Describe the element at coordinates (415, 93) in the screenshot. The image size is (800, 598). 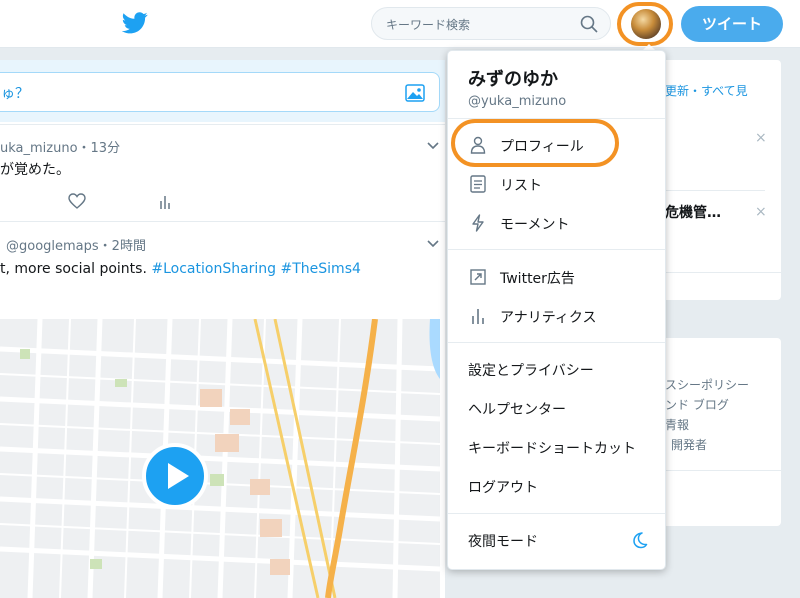
I see `image-icon` at that location.